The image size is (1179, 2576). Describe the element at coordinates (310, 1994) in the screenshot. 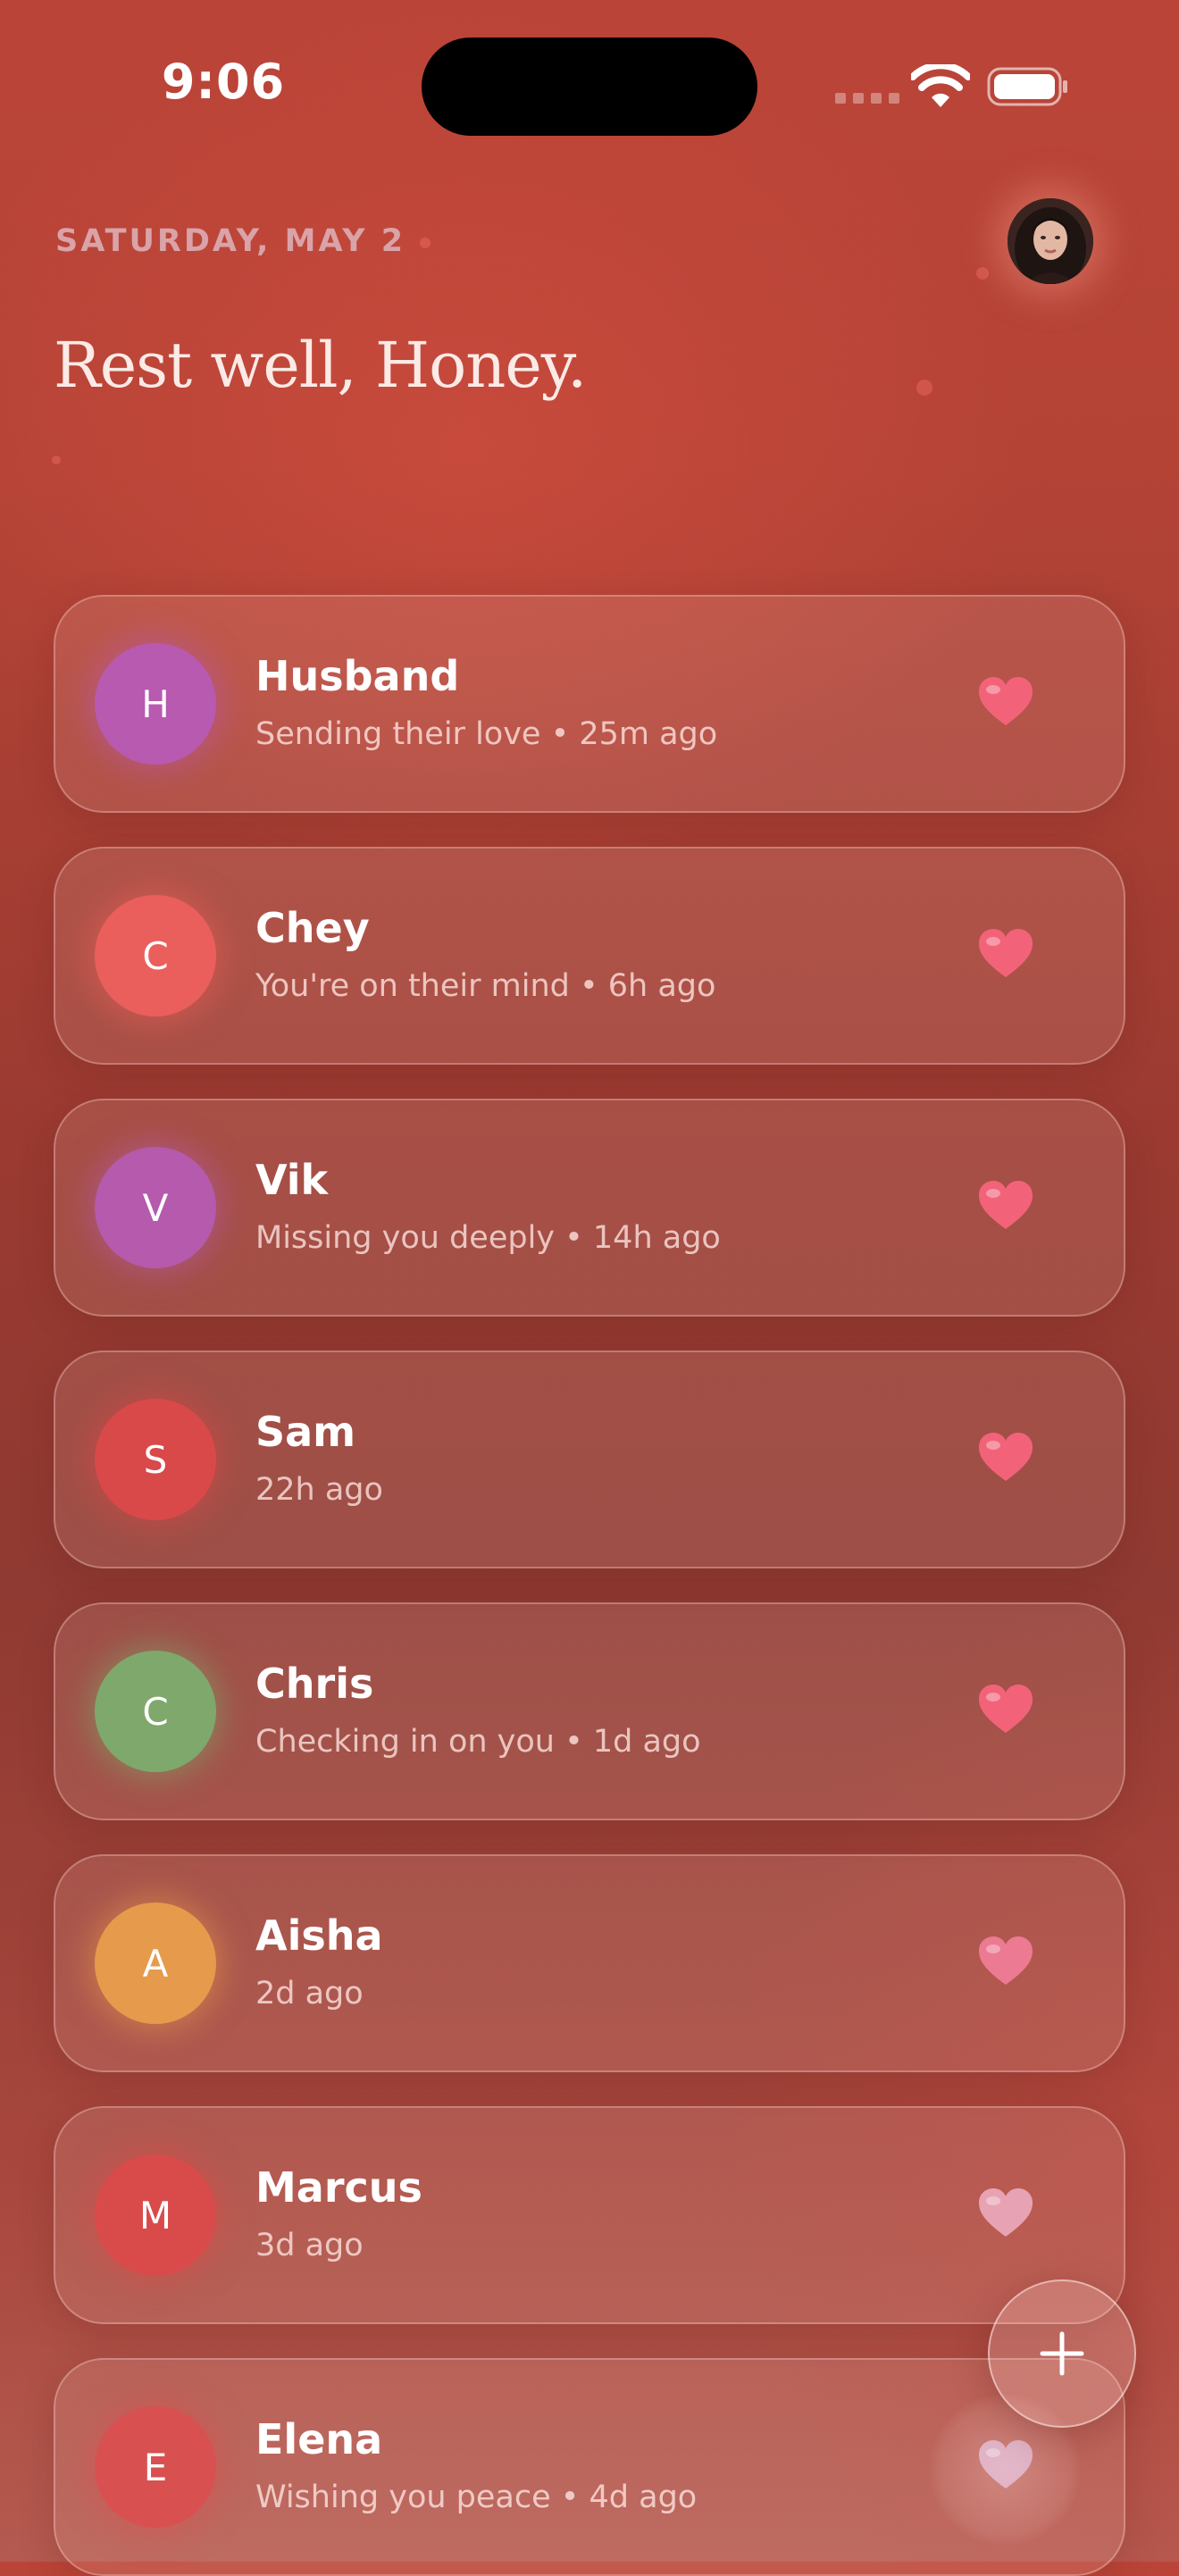

I see `contact-status: 2d ago` at that location.